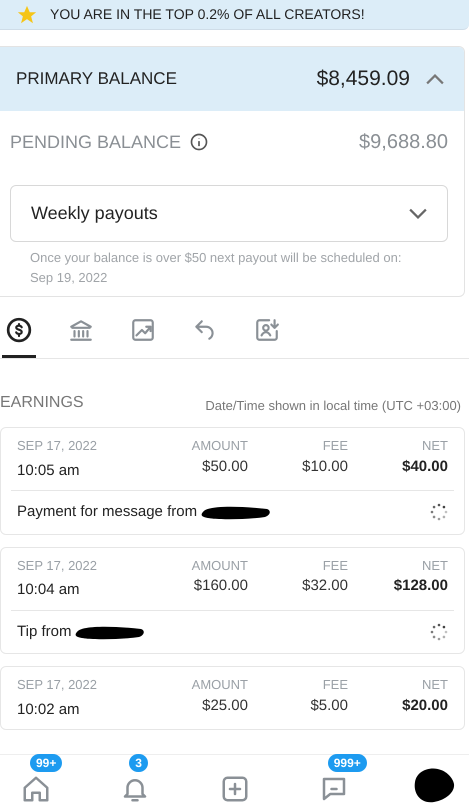 The width and height of the screenshot is (469, 808). What do you see at coordinates (232, 79) in the screenshot?
I see `primary-balance-header: PRIMARY BALANCE $8,459.09` at bounding box center [232, 79].